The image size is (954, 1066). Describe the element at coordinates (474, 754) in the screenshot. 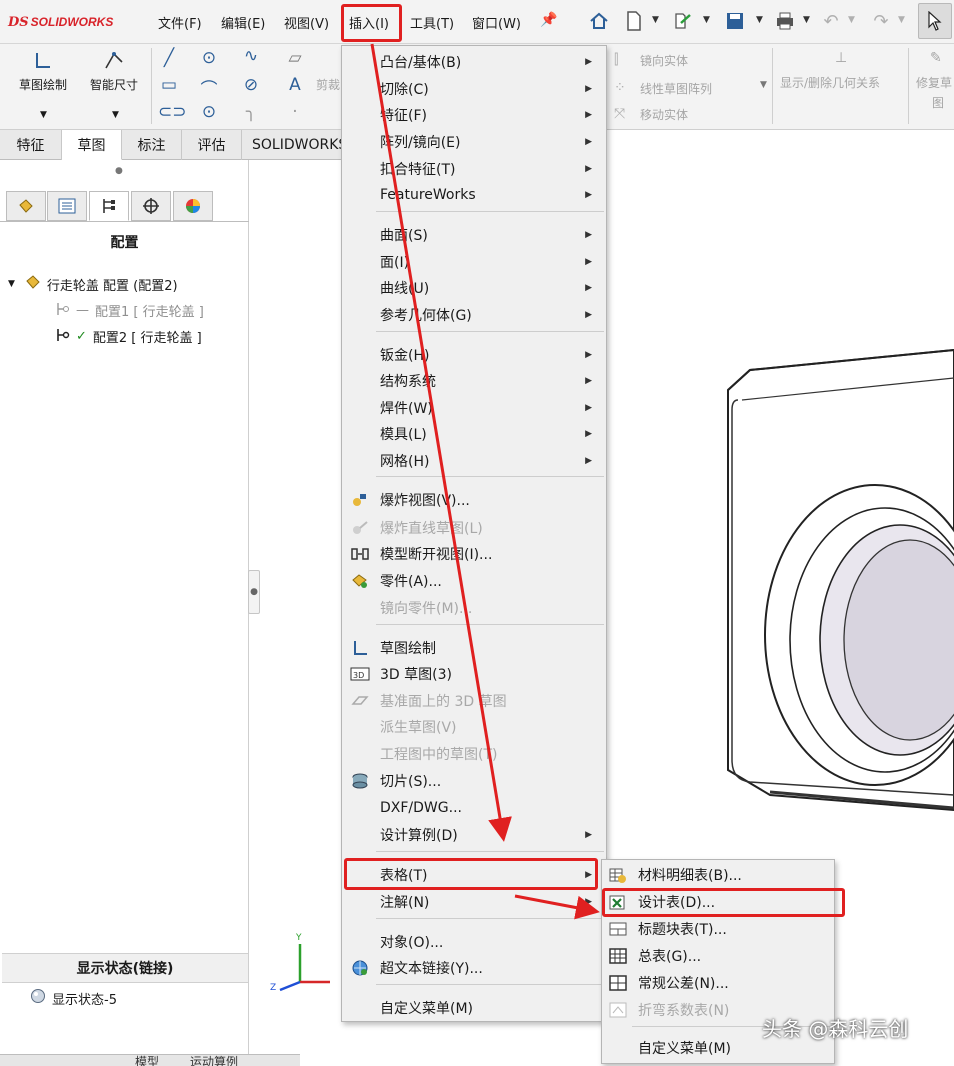

I see `menu-item-25: 工程图中的草图(T)` at that location.